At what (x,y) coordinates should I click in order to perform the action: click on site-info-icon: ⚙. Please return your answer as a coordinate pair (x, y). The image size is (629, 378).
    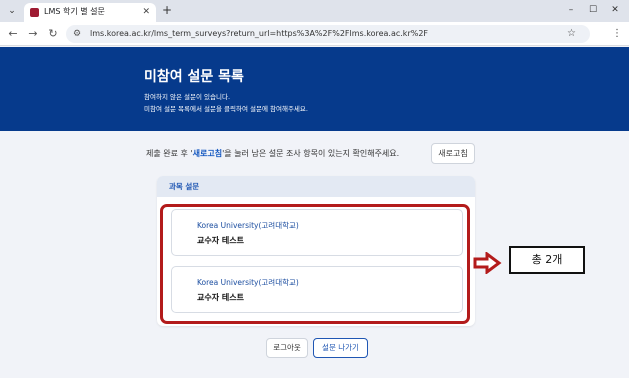
    Looking at the image, I should click on (77, 34).